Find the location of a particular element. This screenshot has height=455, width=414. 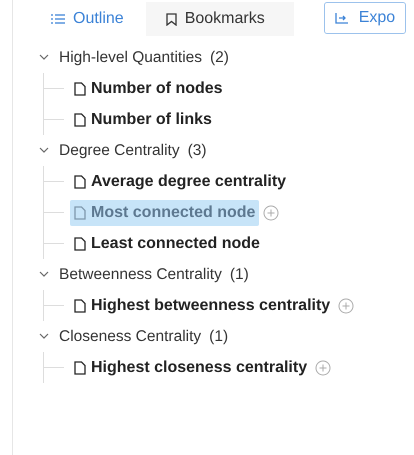

export-button: Expo is located at coordinates (365, 18).